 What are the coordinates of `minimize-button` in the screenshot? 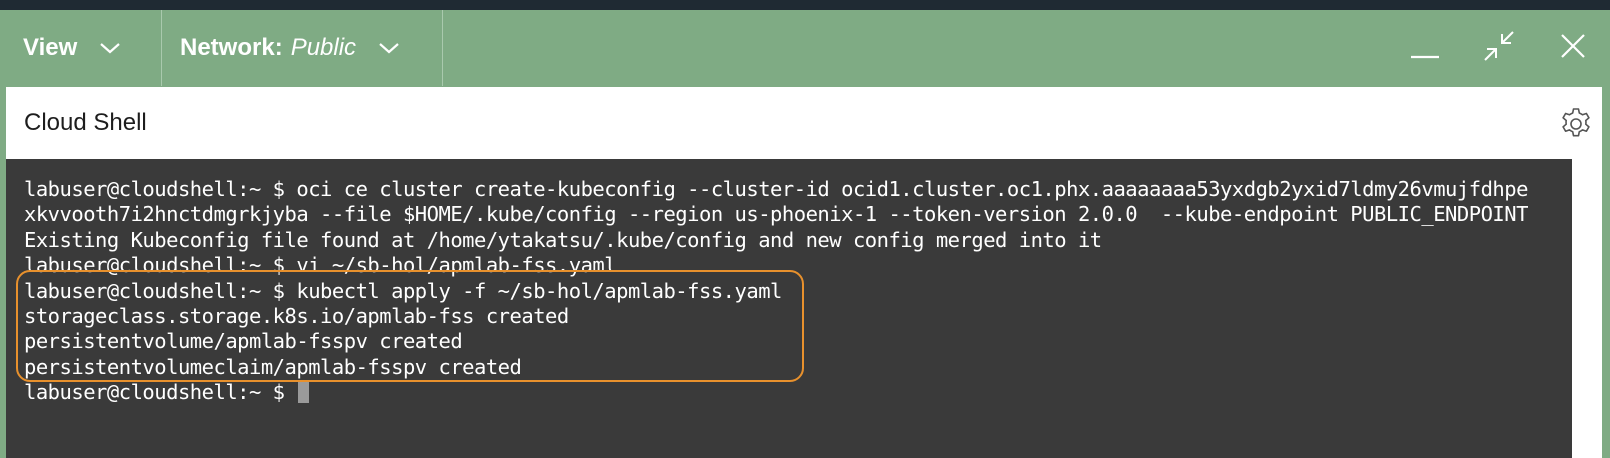 It's located at (1425, 48).